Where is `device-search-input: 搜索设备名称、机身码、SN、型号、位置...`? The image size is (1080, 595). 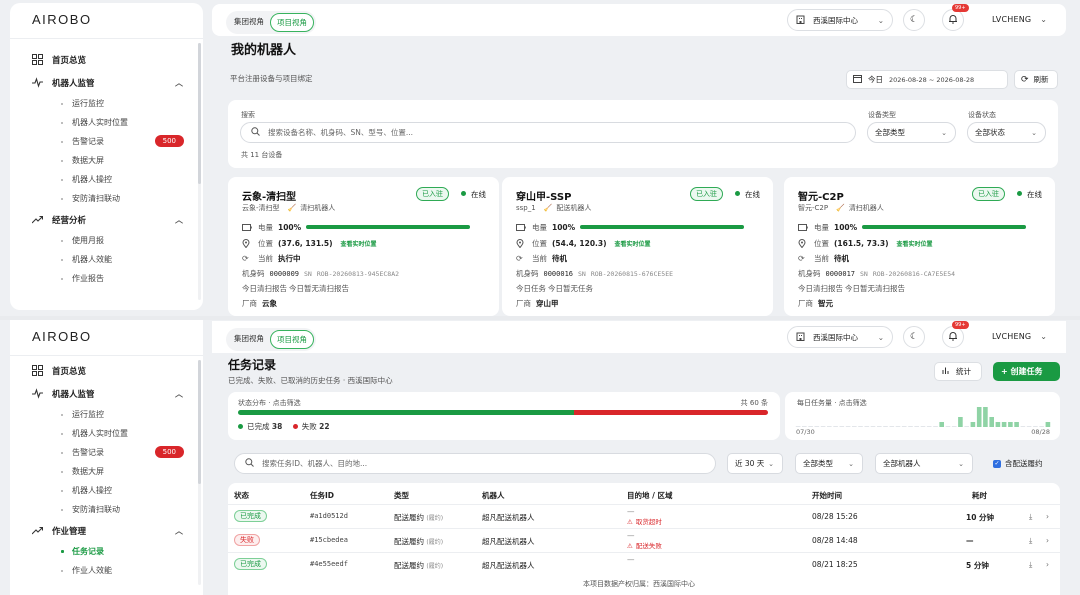 device-search-input: 搜索设备名称、机身码、SN、型号、位置... is located at coordinates (548, 132).